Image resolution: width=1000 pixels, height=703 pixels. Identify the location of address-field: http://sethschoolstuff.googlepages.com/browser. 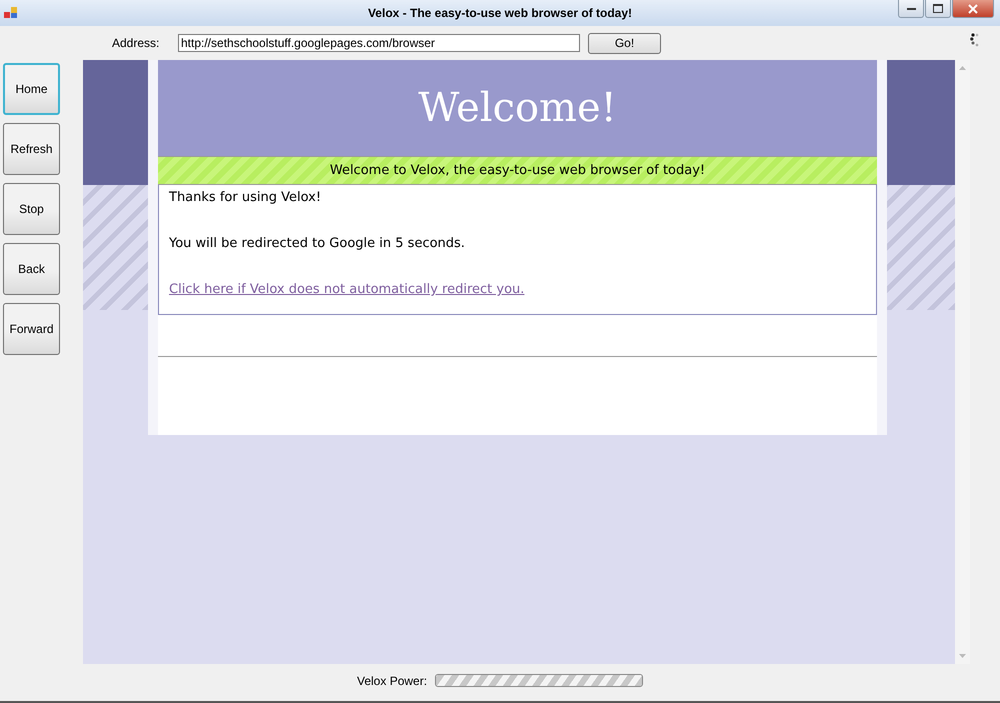
(379, 43).